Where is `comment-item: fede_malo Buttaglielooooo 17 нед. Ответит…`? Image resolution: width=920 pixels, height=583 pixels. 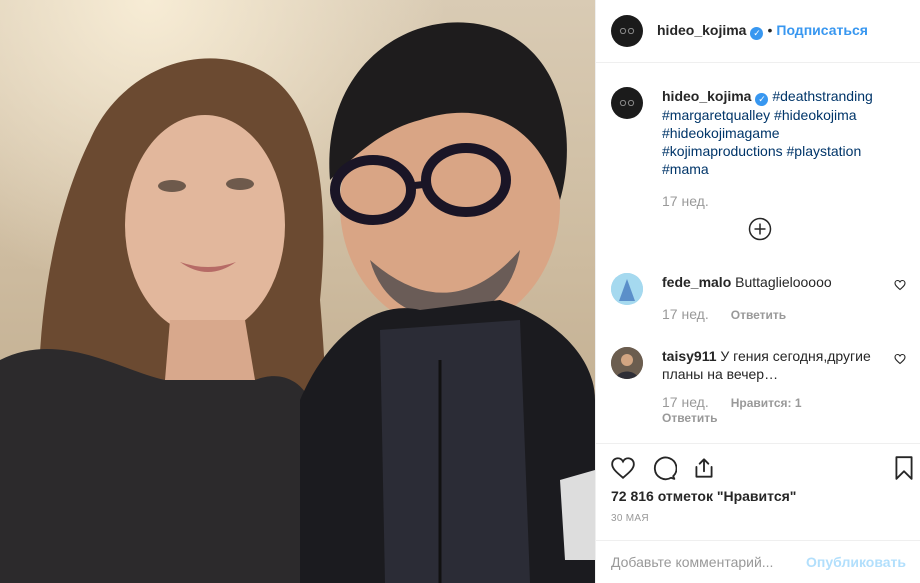 comment-item: fede_malo Buttaglielooooo 17 нед. Ответит… is located at coordinates (758, 298).